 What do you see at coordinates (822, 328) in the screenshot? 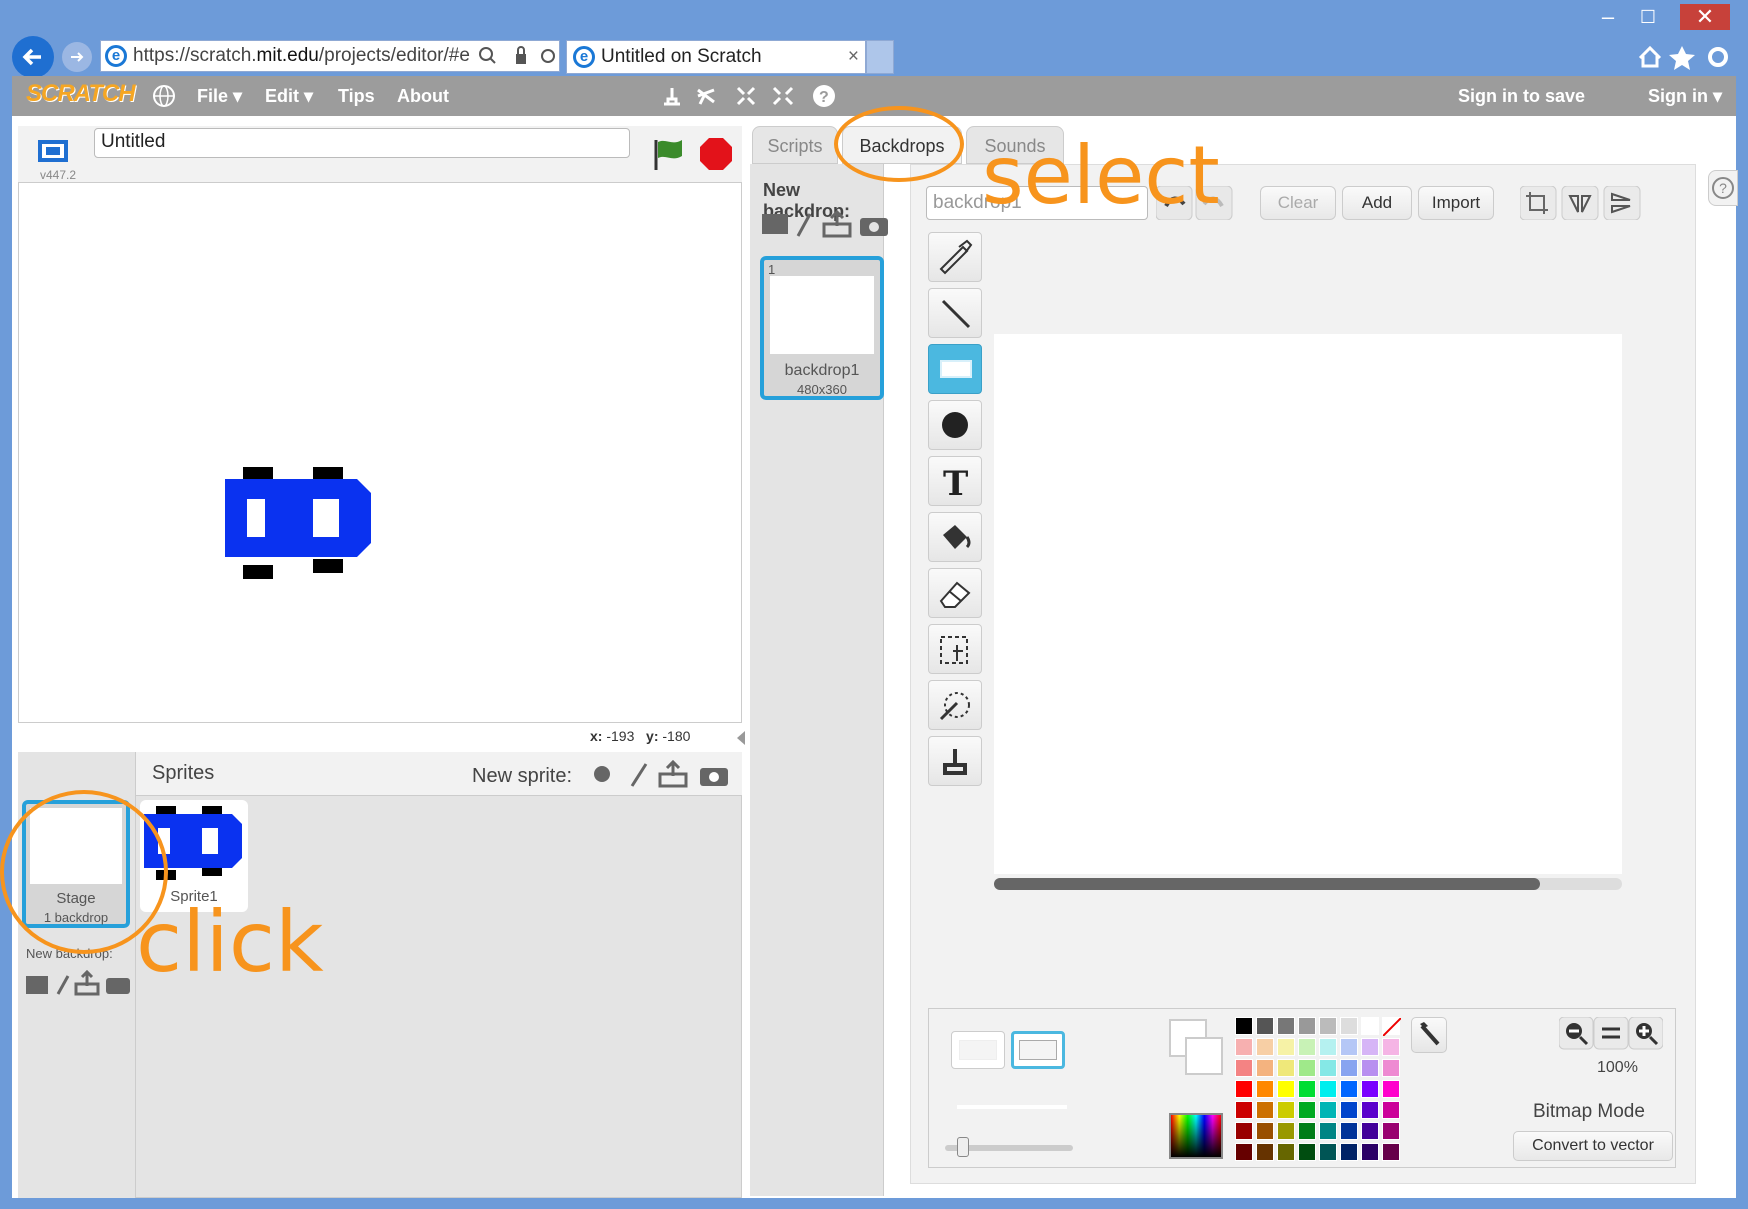
I see `backdrop-item: 1 backdrop1 480x360` at bounding box center [822, 328].